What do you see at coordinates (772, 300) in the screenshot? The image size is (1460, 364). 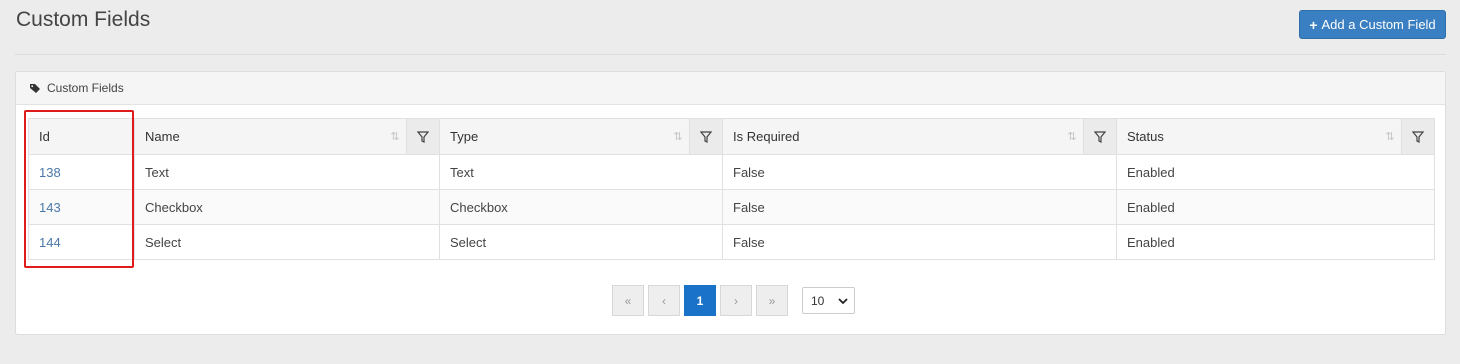 I see `last-page-button: »` at bounding box center [772, 300].